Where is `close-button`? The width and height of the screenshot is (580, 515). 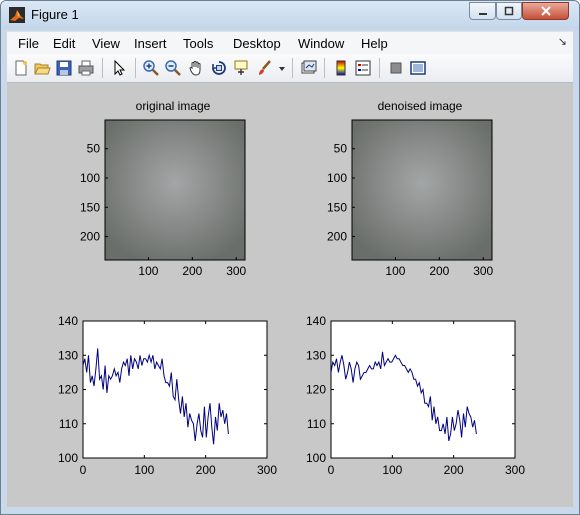 close-button is located at coordinates (545, 11).